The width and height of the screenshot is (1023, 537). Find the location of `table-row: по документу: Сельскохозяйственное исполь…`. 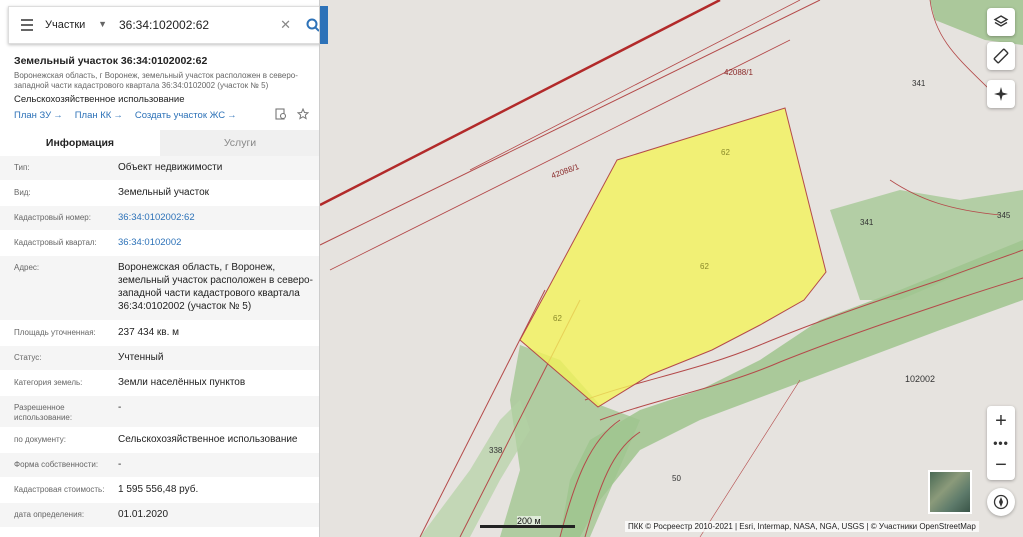

table-row: по документу: Сельскохозяйственное исполь… is located at coordinates (159, 440).